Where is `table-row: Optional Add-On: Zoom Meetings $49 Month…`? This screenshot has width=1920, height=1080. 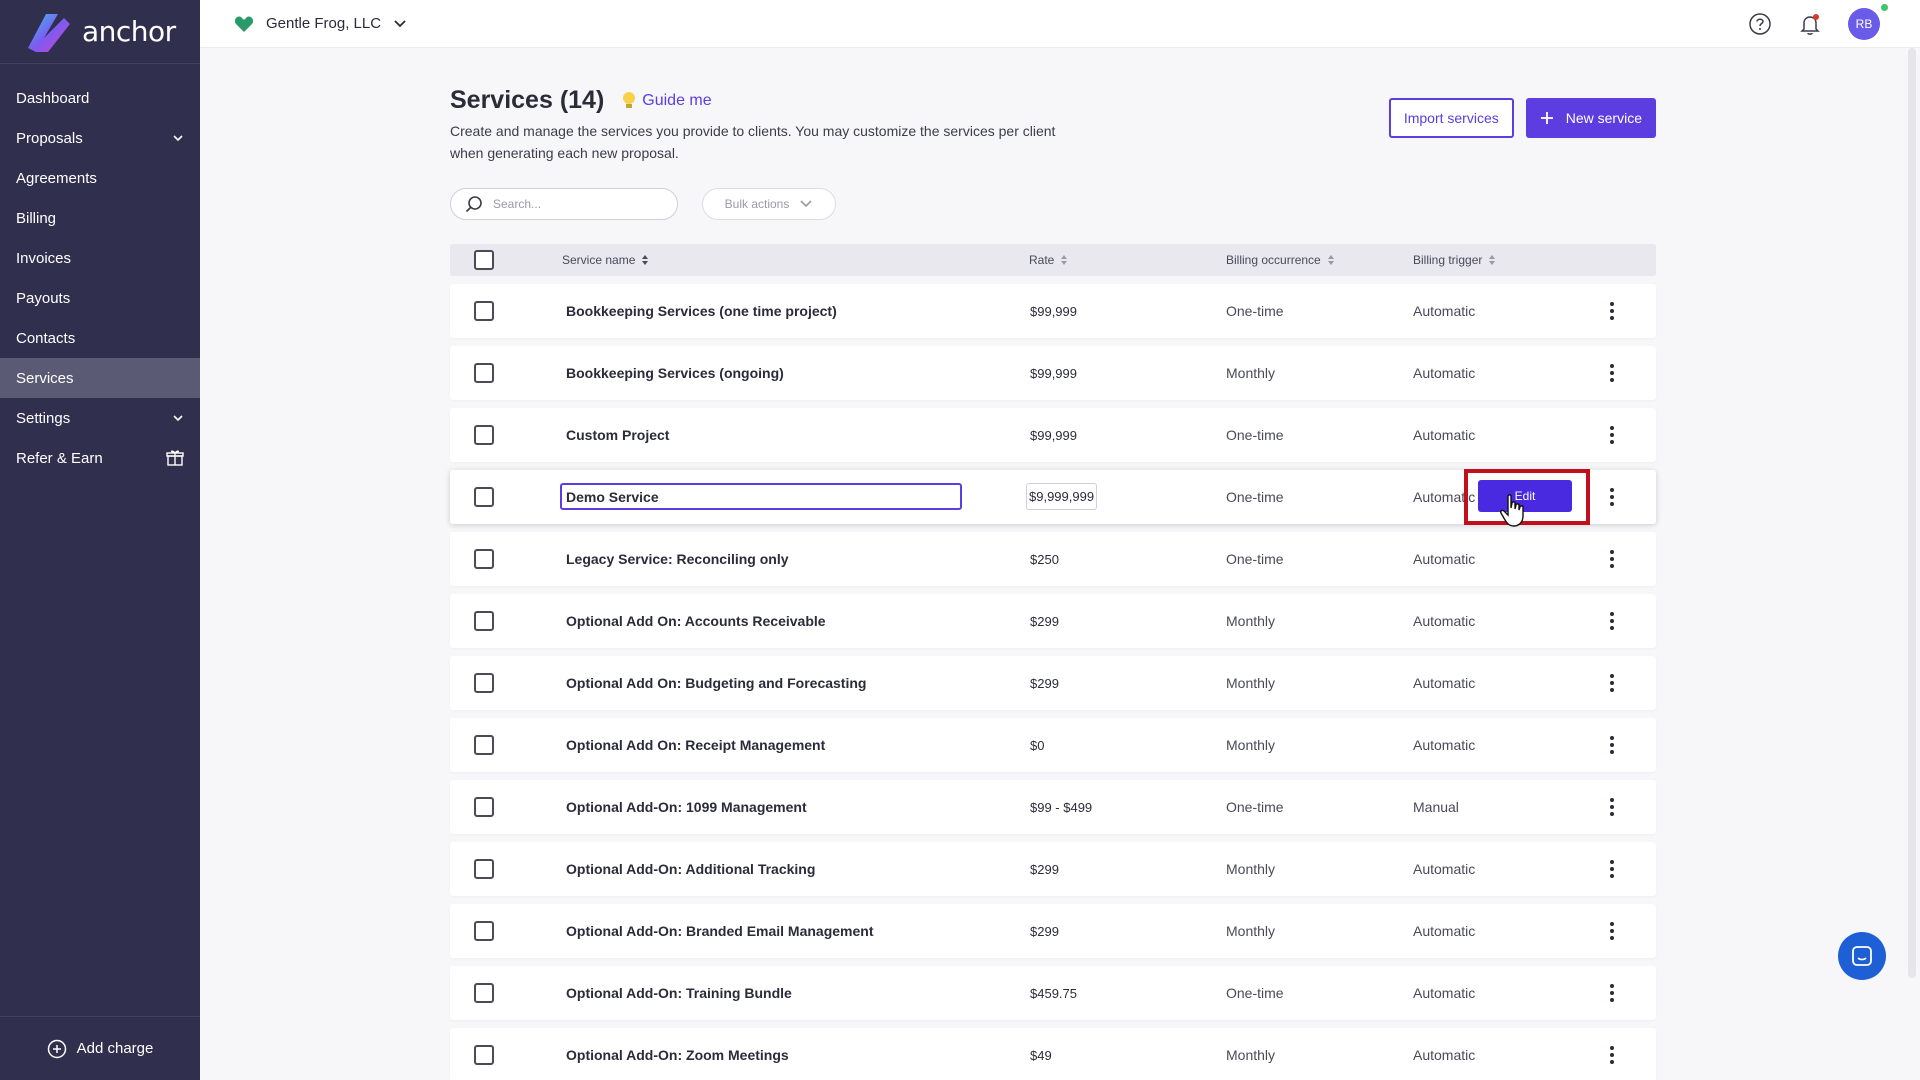
table-row: Optional Add-On: Zoom Meetings $49 Month… is located at coordinates (1053, 1054).